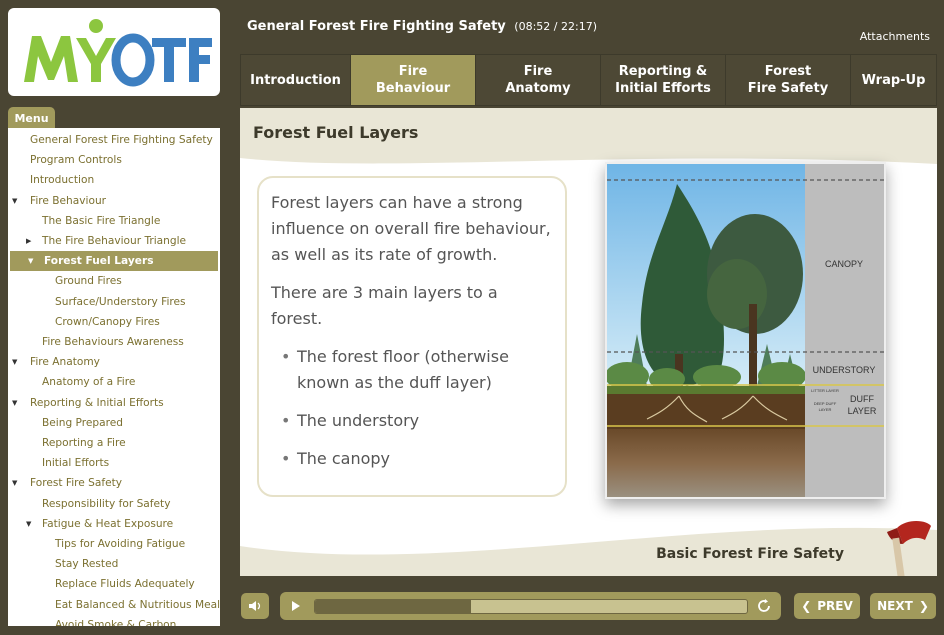  I want to click on menu-item-label: Anatomy of a Fire, so click(89, 382).